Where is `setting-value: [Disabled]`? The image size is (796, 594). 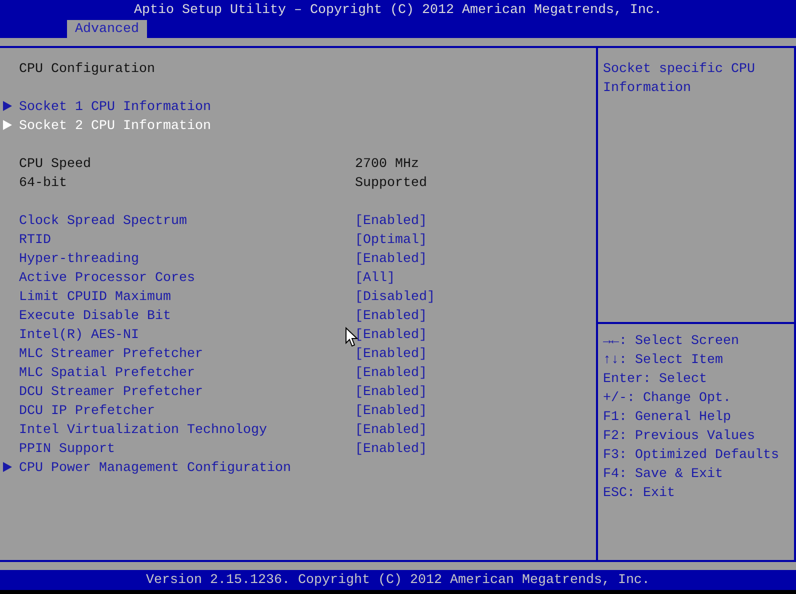 setting-value: [Disabled] is located at coordinates (475, 297).